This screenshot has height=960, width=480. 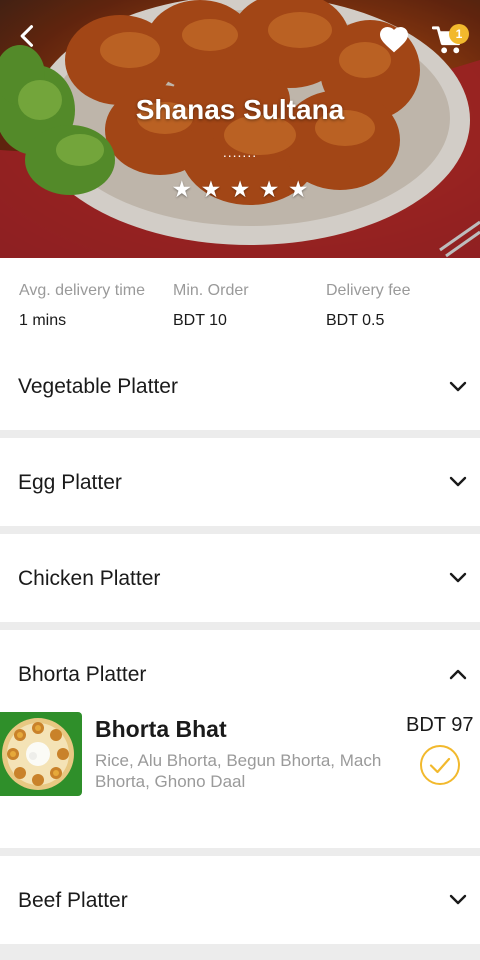 What do you see at coordinates (394, 39) in the screenshot?
I see `heart-icon` at bounding box center [394, 39].